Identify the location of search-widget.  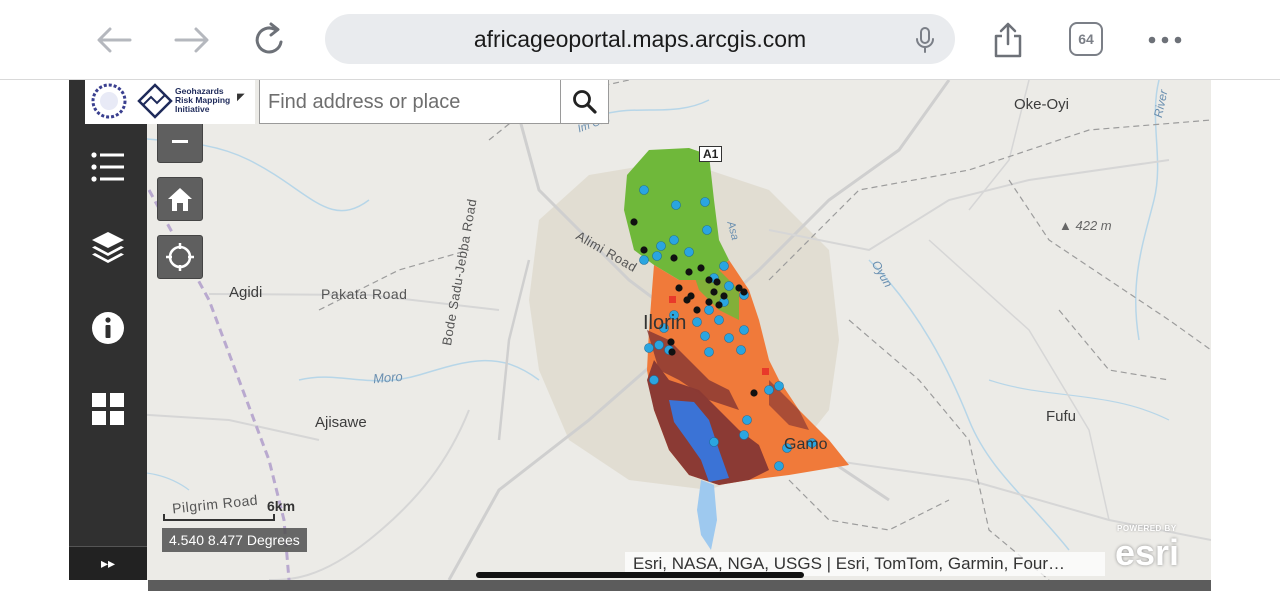
(434, 102).